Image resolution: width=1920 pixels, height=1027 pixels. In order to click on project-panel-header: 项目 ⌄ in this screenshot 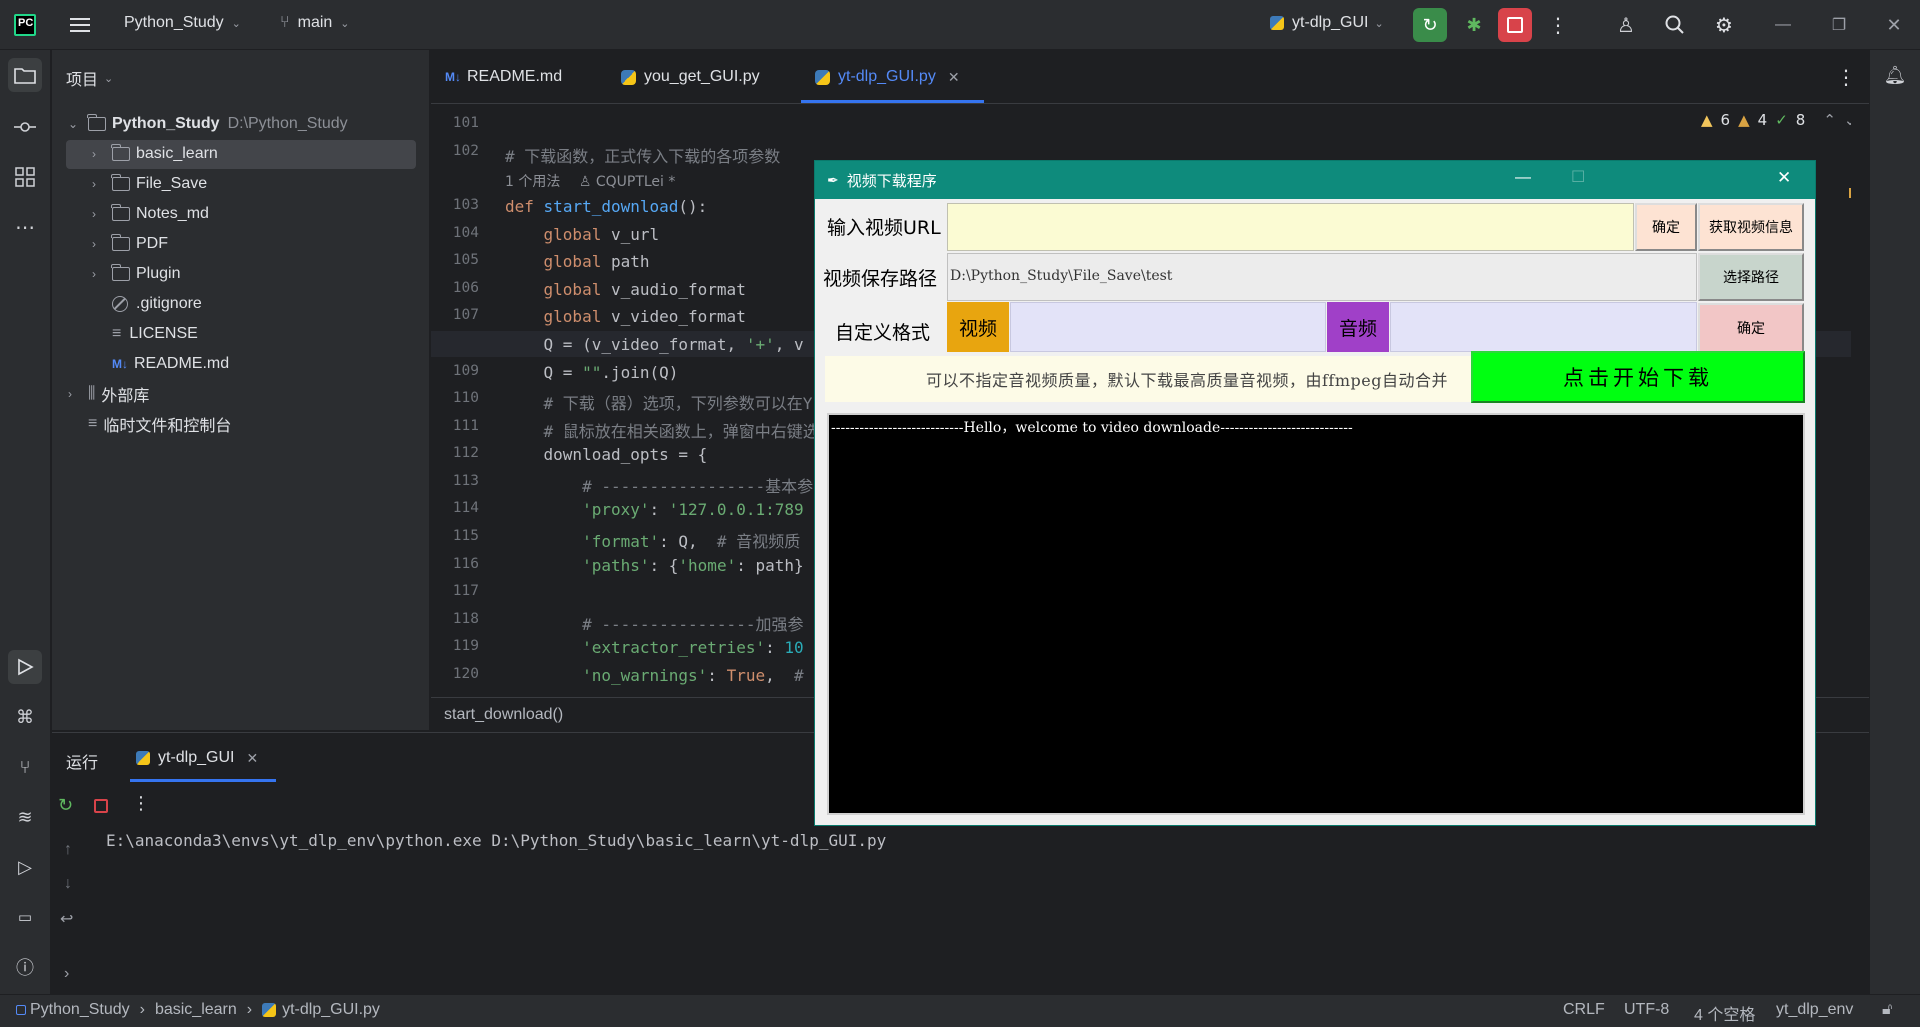, I will do `click(89, 78)`.